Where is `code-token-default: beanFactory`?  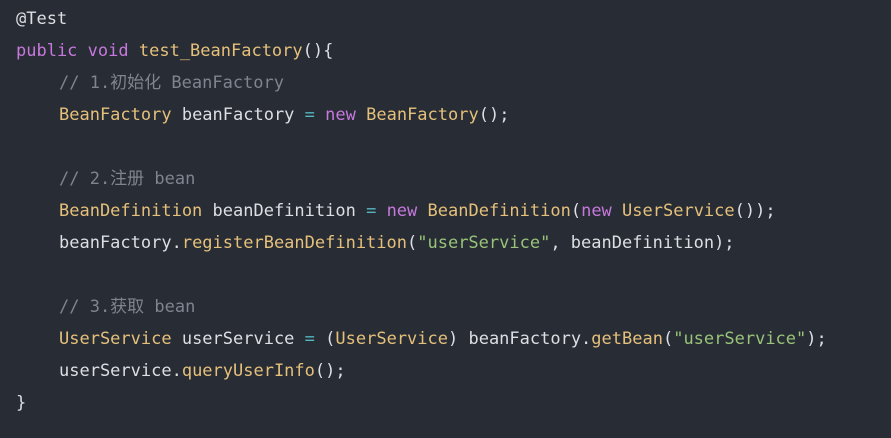 code-token-default: beanFactory is located at coordinates (238, 115).